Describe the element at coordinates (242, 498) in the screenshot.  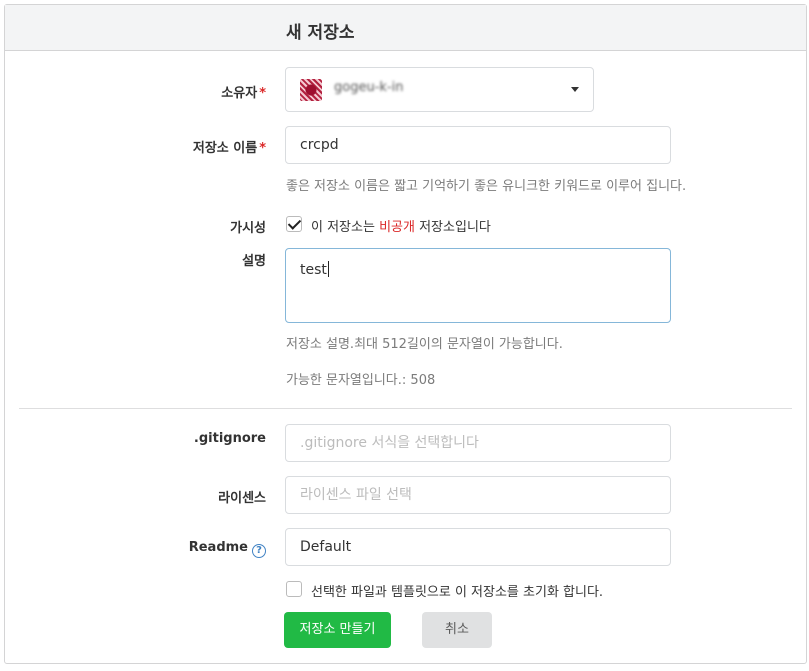
I see `license-label: 라이센스` at that location.